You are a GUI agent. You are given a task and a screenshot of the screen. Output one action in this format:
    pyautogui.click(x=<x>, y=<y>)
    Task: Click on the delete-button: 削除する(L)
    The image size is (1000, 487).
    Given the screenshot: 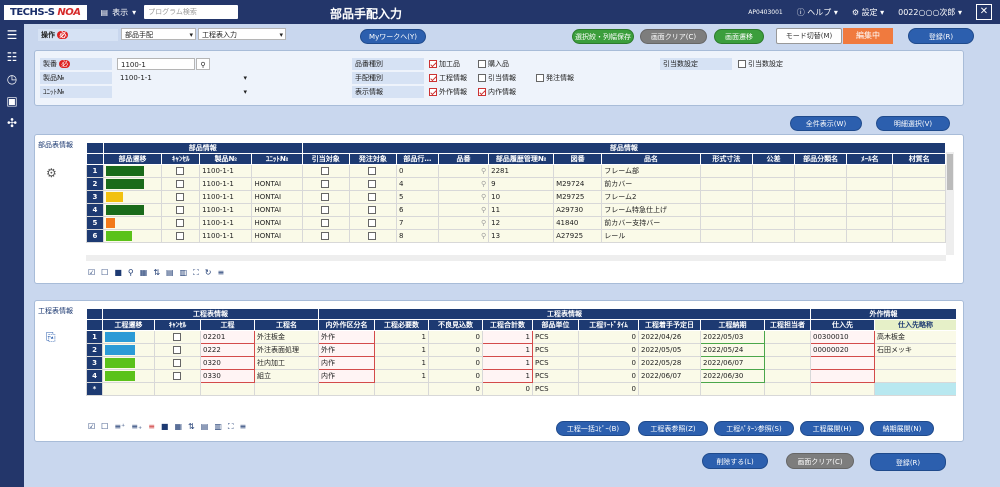 What is the action you would take?
    pyautogui.click(x=735, y=461)
    